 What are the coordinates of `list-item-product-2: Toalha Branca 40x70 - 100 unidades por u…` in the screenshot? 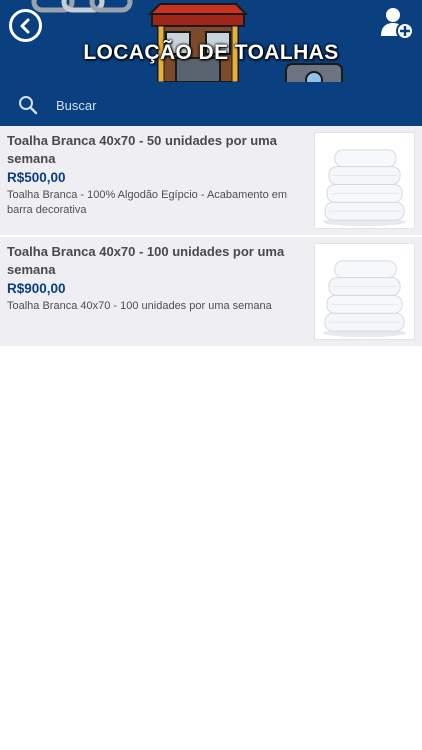 It's located at (211, 292).